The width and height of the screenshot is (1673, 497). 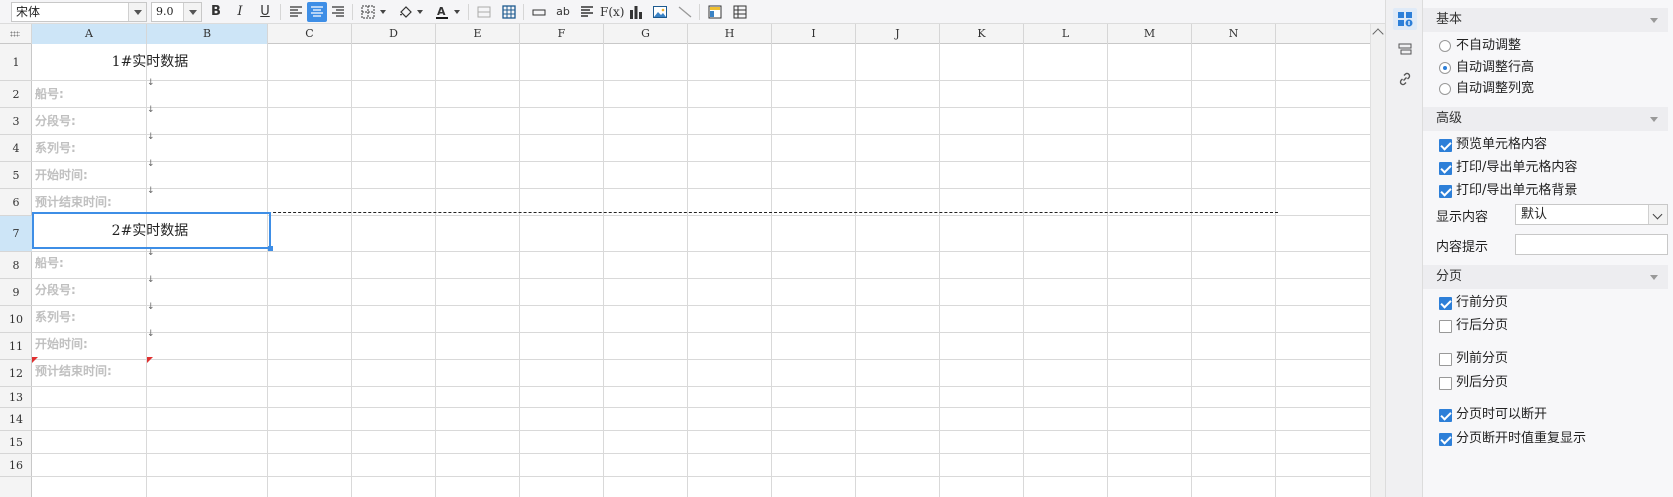 What do you see at coordinates (442, 12) in the screenshot?
I see `font-color-button: A` at bounding box center [442, 12].